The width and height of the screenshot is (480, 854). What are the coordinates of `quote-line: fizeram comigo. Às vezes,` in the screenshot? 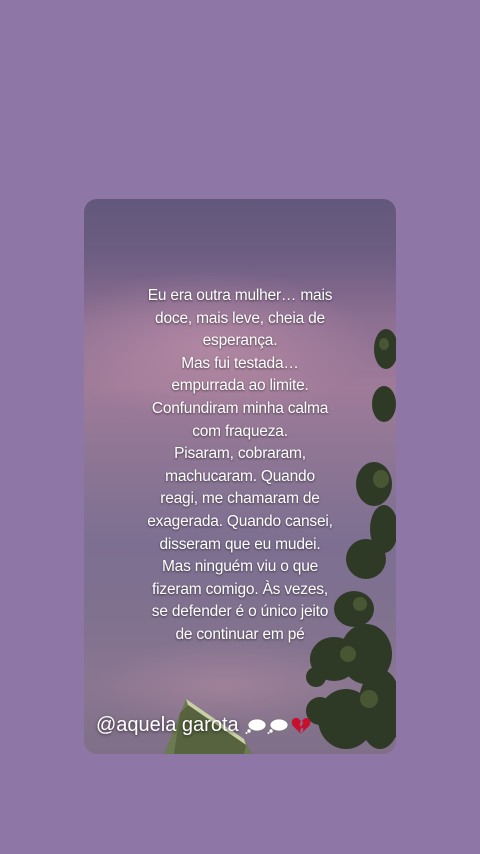 It's located at (240, 589).